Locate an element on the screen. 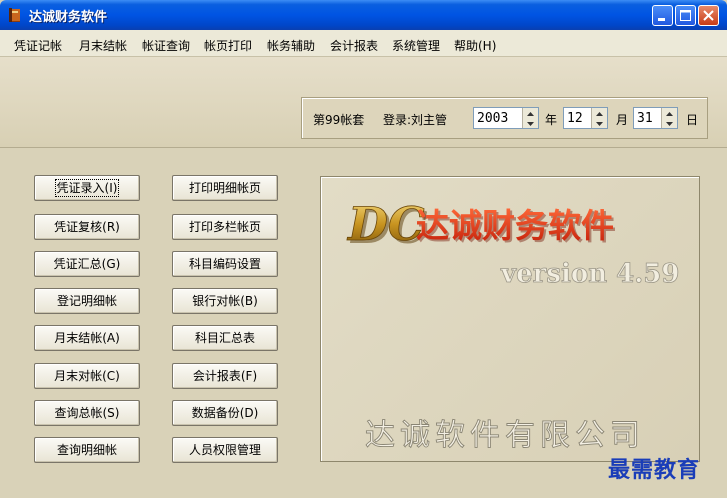 The width and height of the screenshot is (727, 498). query-general-ledger-button: 查询总帐(S) is located at coordinates (87, 413).